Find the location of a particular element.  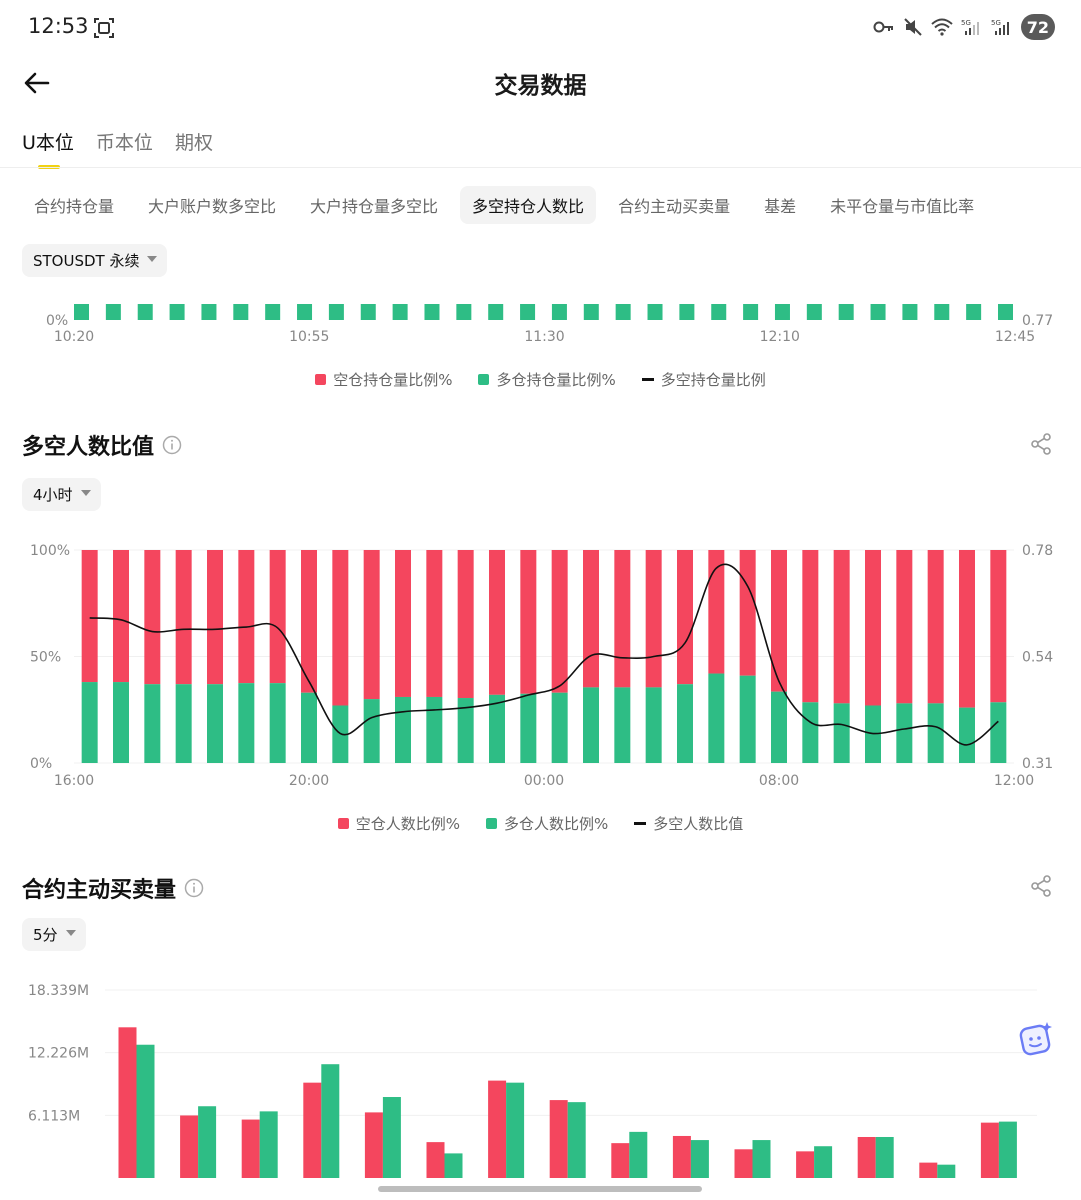

section-title-taker-volume: 合约主动买卖量 is located at coordinates (113, 888).